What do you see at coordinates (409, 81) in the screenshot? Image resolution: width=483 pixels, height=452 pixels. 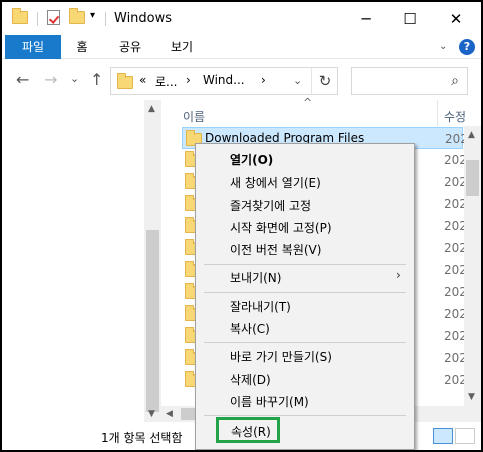 I see `search-input: ⌕` at bounding box center [409, 81].